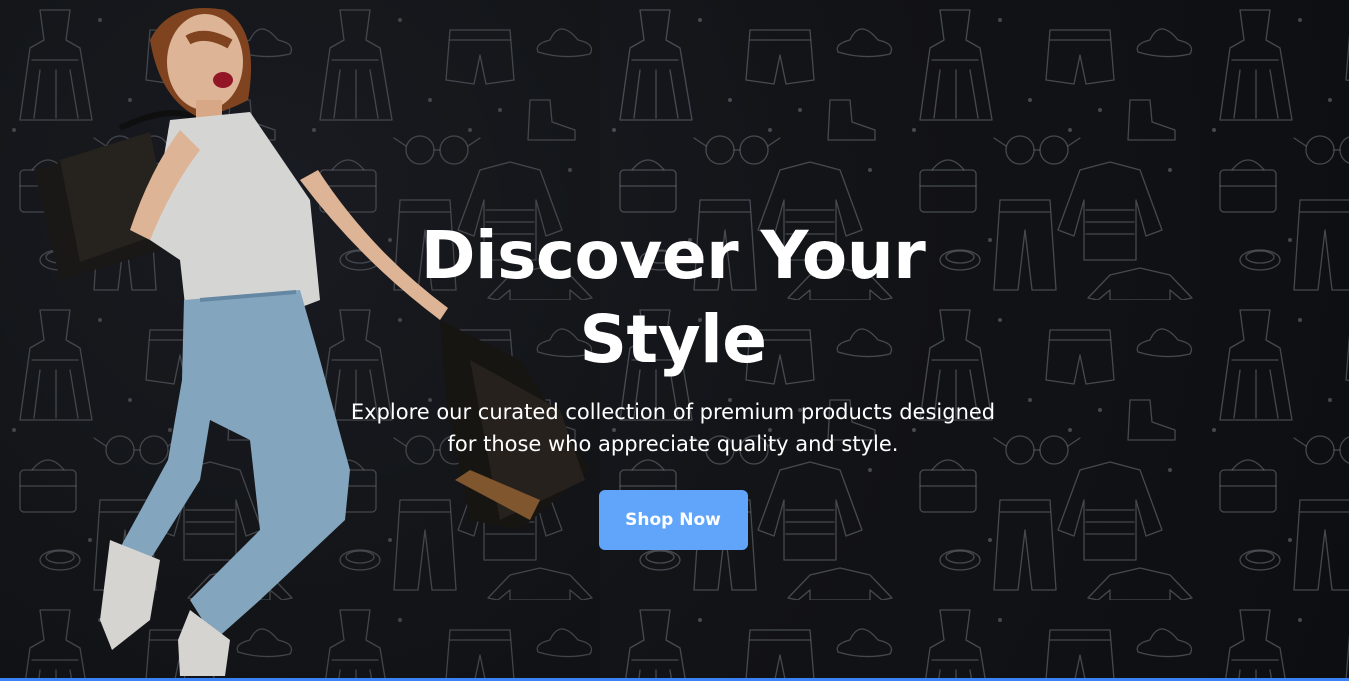 The width and height of the screenshot is (1349, 681). Describe the element at coordinates (673, 520) in the screenshot. I see `shop-now-button: Shop Now` at that location.